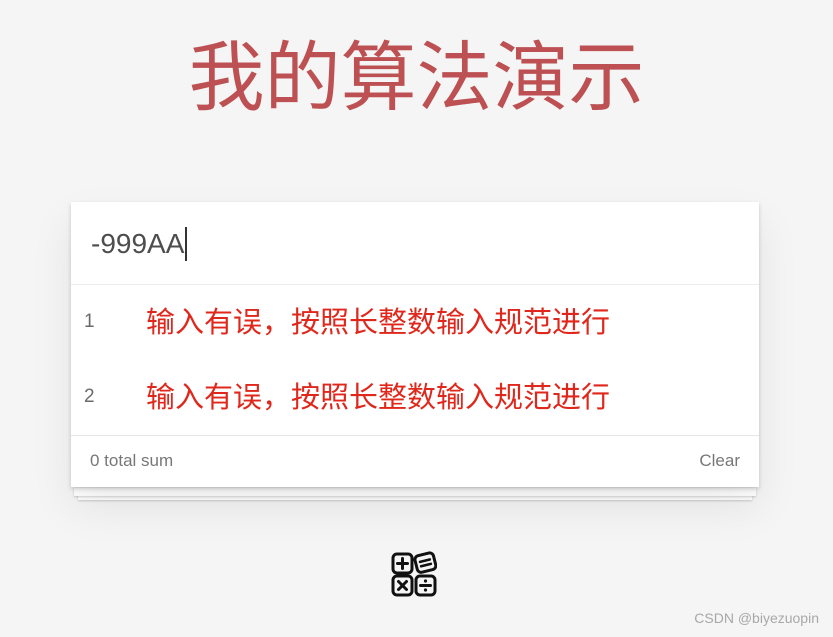  What do you see at coordinates (415, 461) in the screenshot?
I see `card-footer: 0 total sum Clear` at bounding box center [415, 461].